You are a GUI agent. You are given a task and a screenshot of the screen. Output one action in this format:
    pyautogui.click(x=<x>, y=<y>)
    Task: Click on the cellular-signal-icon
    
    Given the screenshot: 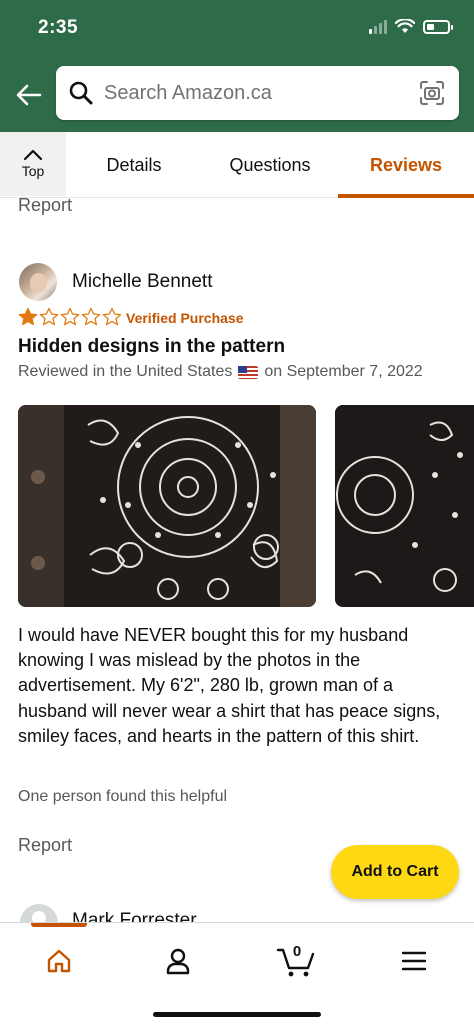 What is the action you would take?
    pyautogui.click(x=378, y=26)
    